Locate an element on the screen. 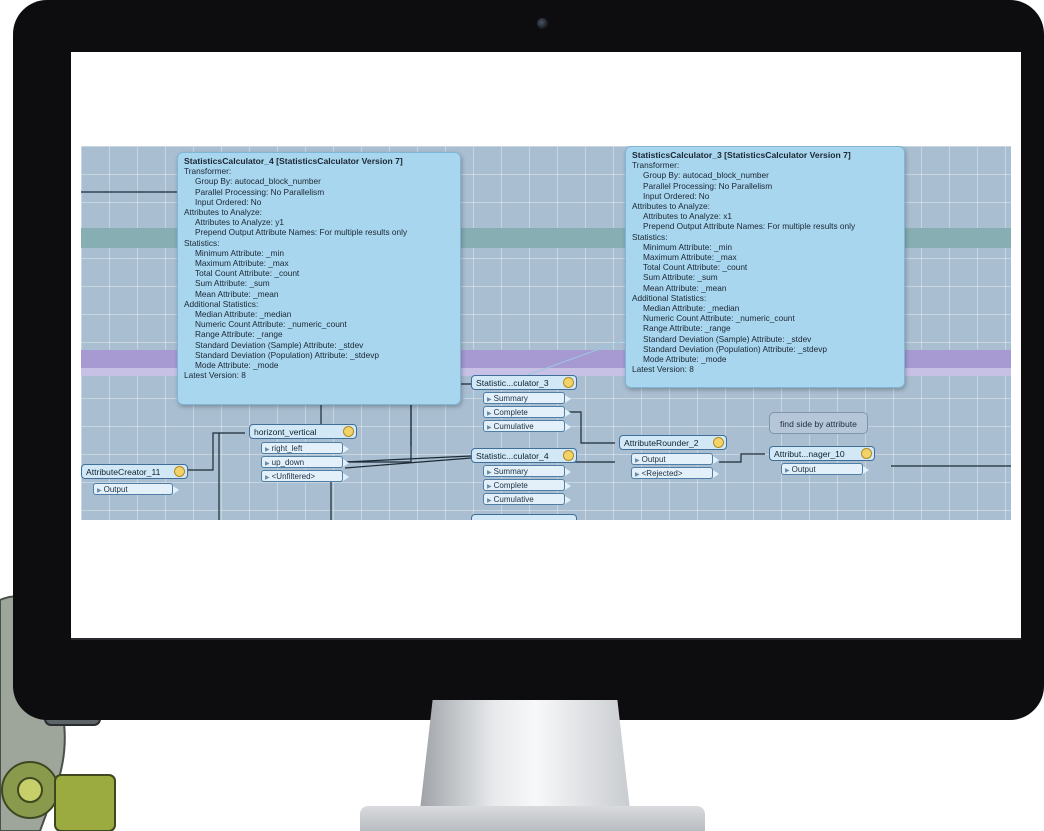 This screenshot has width=1044, height=831. tooltip-line: Minimum Attribute: _min is located at coordinates (687, 246).